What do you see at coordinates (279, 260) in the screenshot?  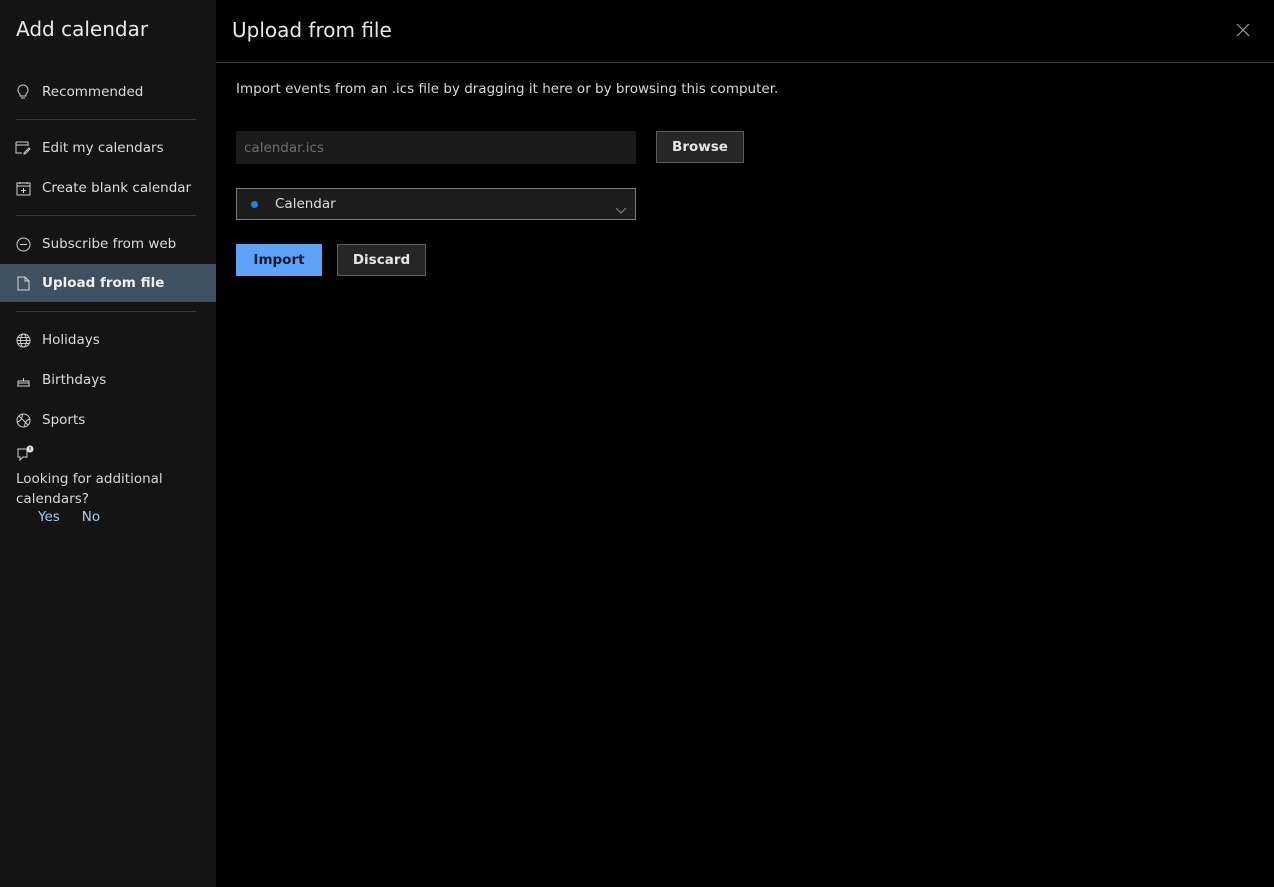 I see `import-button: Import` at bounding box center [279, 260].